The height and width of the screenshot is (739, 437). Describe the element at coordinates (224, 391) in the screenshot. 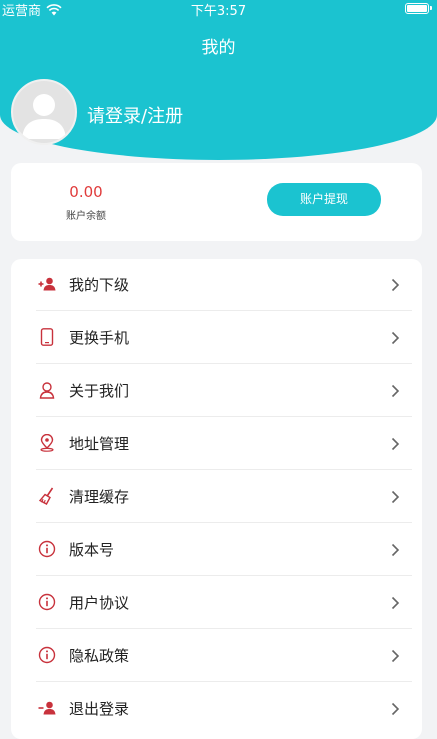

I see `menu-item-about-us: 关于我们` at that location.